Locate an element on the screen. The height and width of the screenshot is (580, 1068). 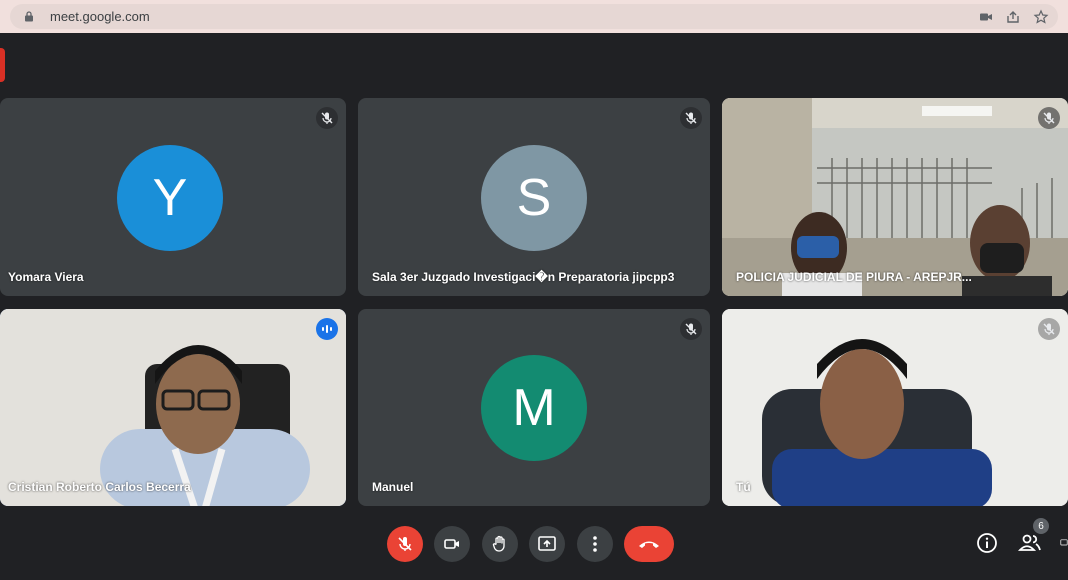
present-screen-button is located at coordinates (547, 544).